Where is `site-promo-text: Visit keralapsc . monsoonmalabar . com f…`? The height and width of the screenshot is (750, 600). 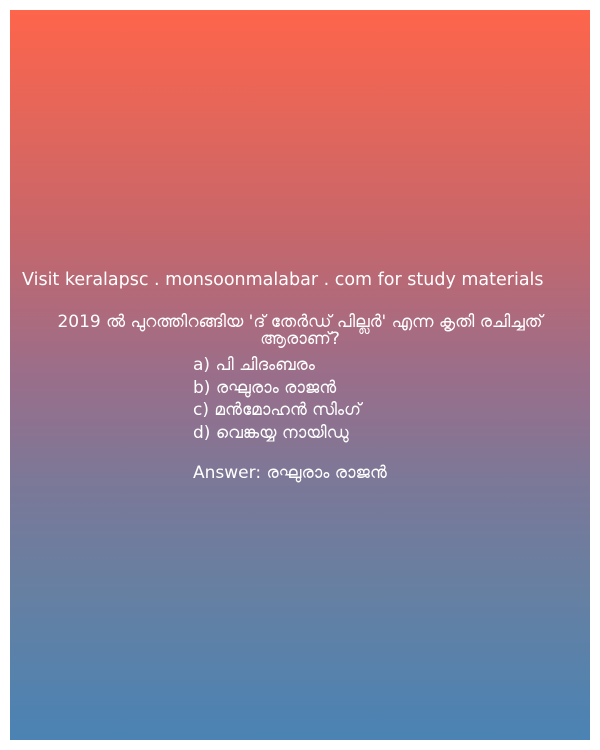 site-promo-text: Visit keralapsc . monsoonmalabar . com f… is located at coordinates (283, 280).